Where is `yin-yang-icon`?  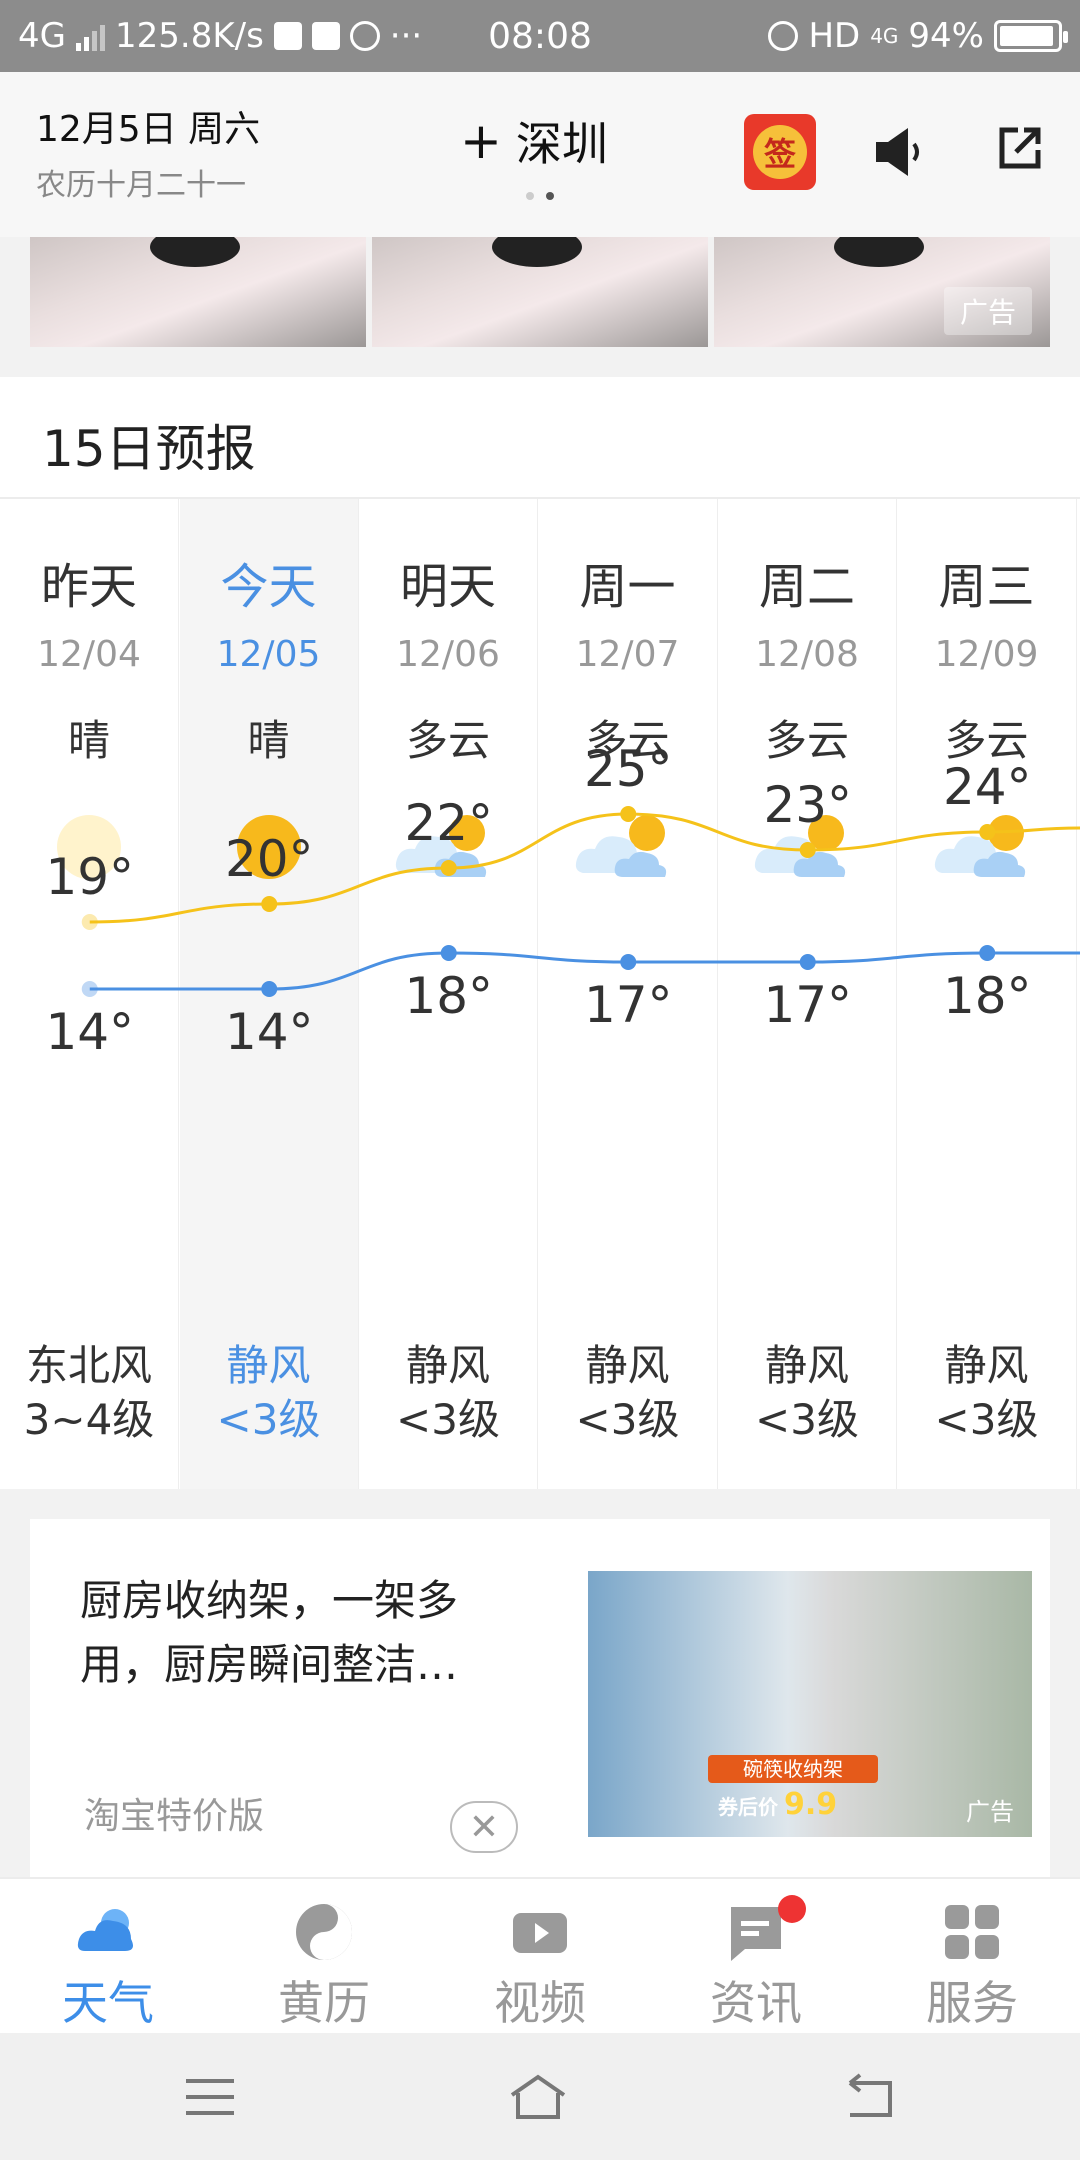
yin-yang-icon is located at coordinates (324, 1932).